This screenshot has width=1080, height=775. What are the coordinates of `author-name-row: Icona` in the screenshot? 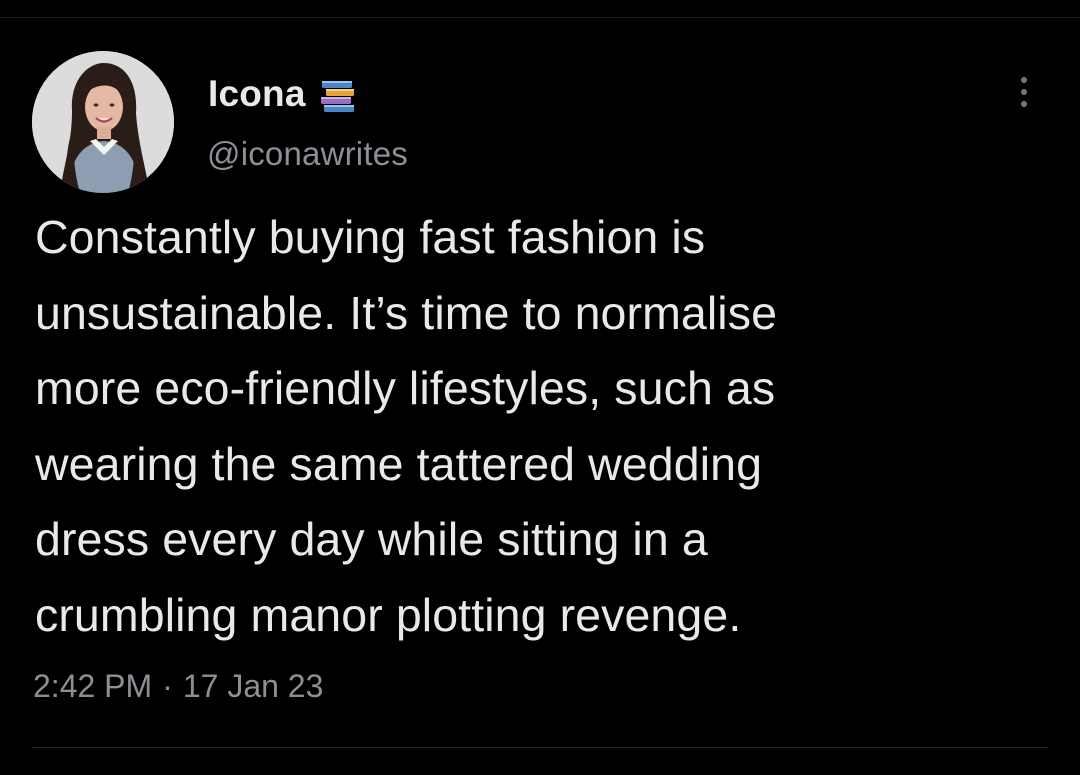 It's located at (282, 94).